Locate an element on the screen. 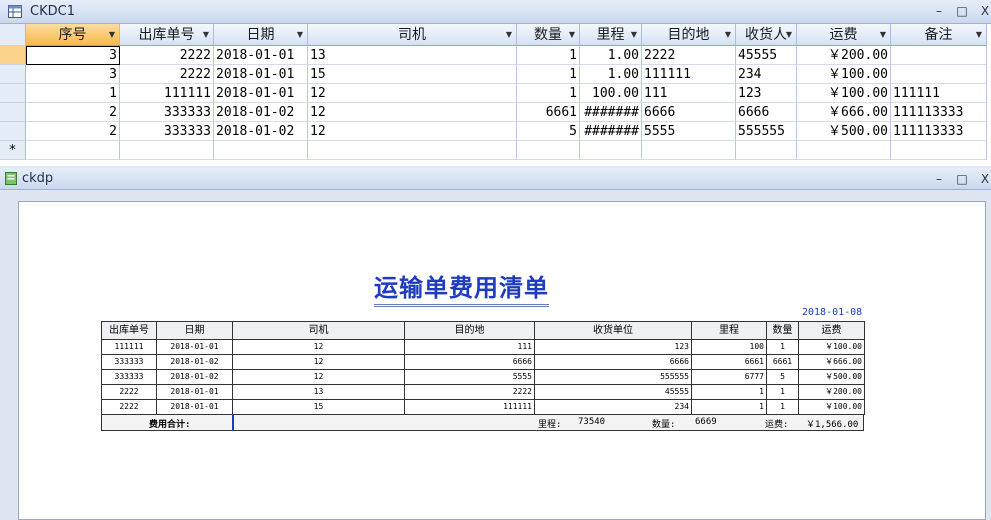 The image size is (991, 520). new-record-marker: * is located at coordinates (13, 150).